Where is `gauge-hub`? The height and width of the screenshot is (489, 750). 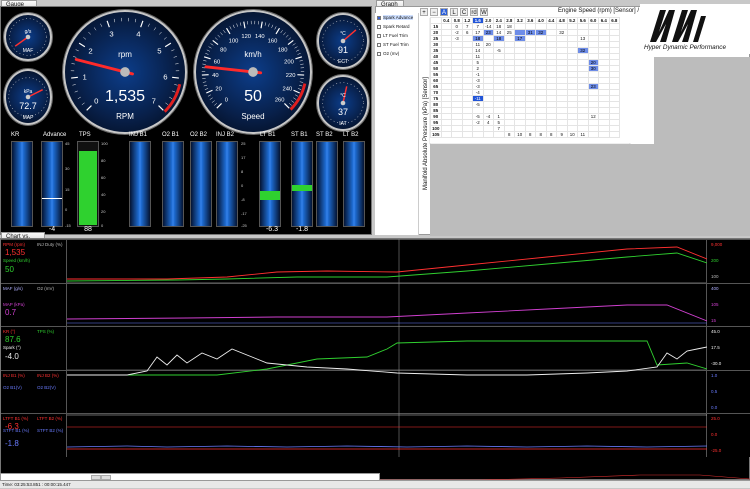 gauge-hub is located at coordinates (253, 72).